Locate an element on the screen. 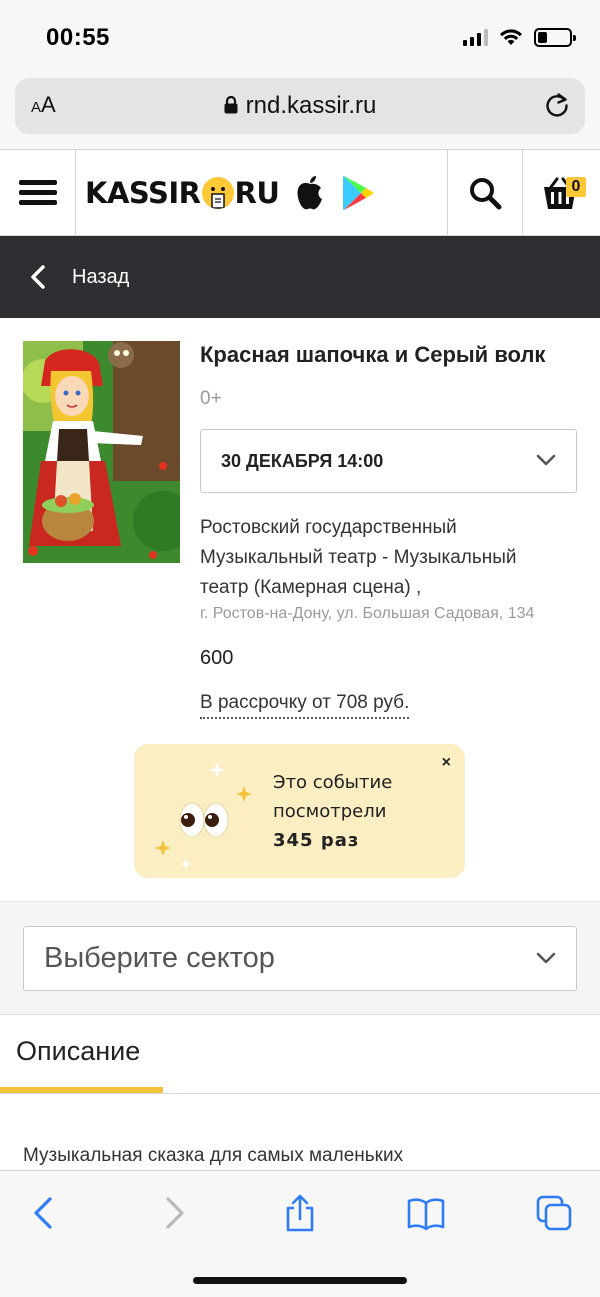 The height and width of the screenshot is (1297, 600). views-count: 345 раз is located at coordinates (316, 840).